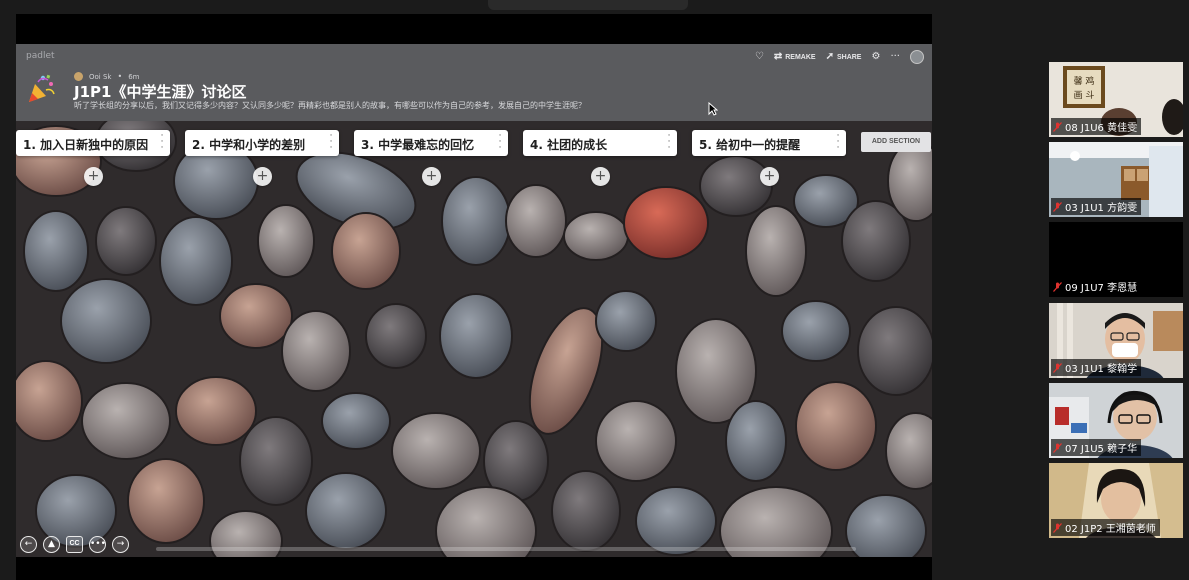  I want to click on closed-captions-button: CC, so click(74, 544).